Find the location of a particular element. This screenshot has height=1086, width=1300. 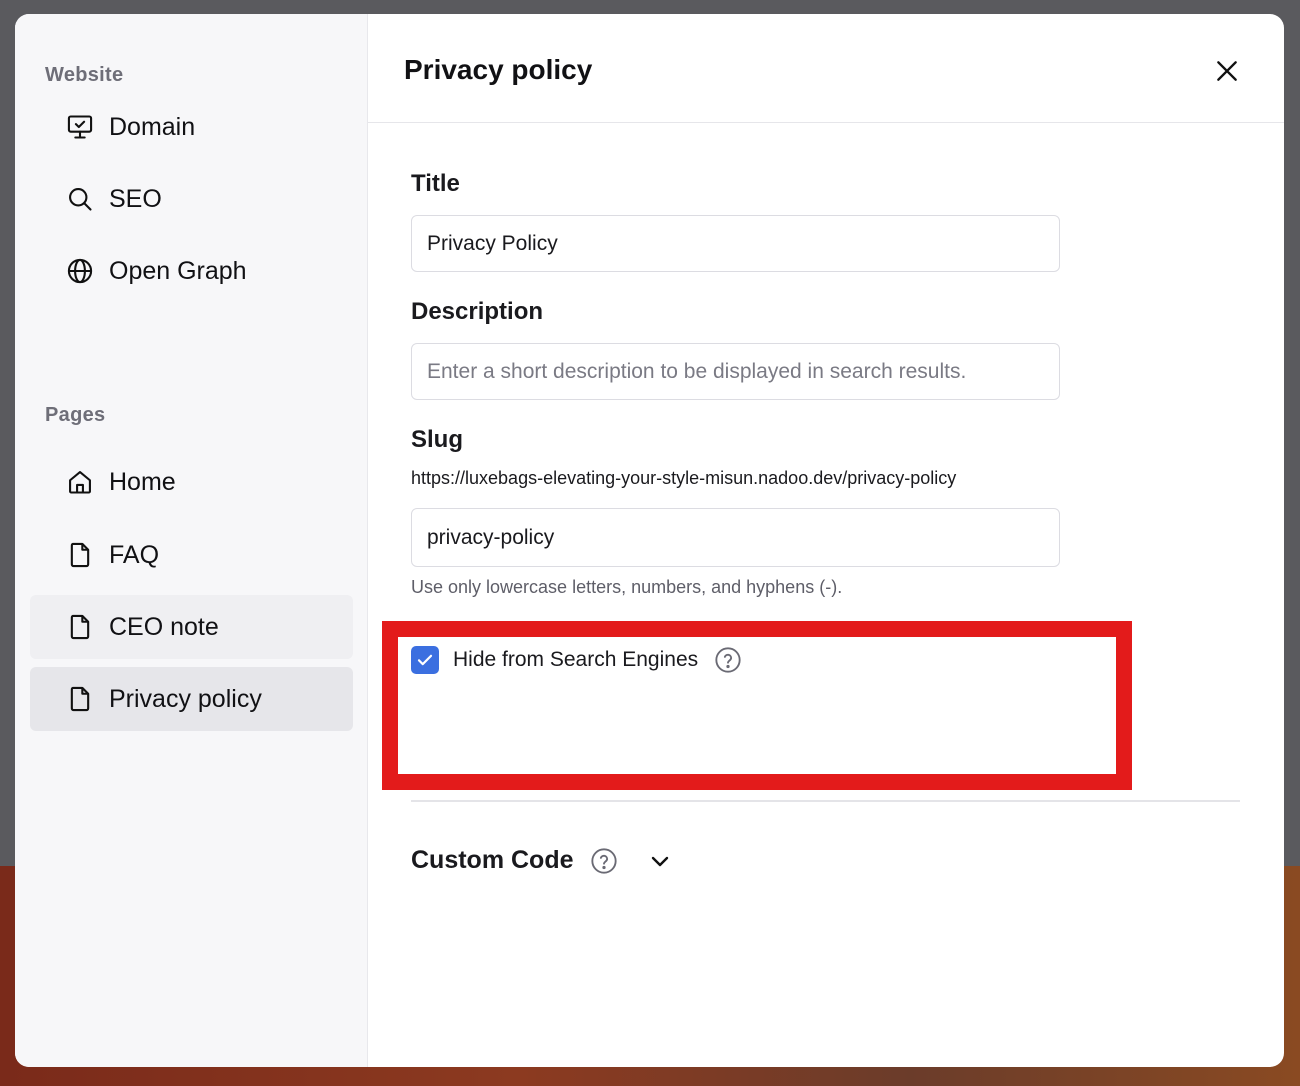

sidebar-item-label: CEO note is located at coordinates (164, 626).